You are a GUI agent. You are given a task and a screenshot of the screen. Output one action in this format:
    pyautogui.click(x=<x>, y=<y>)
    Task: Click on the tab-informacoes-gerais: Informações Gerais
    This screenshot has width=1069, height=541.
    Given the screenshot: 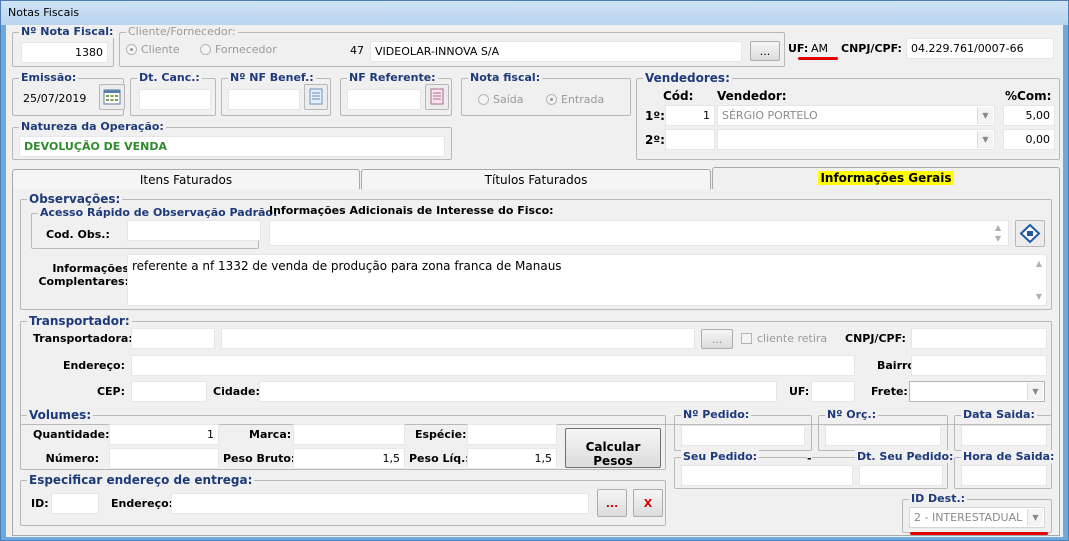 What is the action you would take?
    pyautogui.click(x=886, y=178)
    